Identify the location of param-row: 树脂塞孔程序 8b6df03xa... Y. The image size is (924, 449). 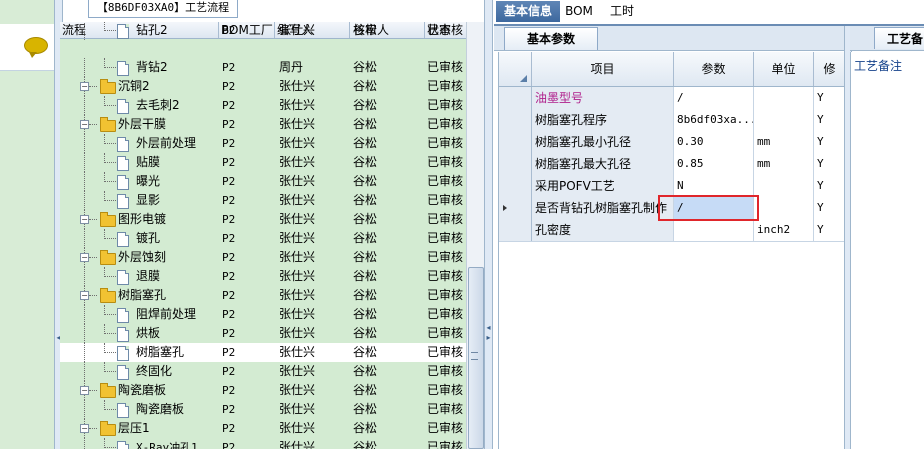
(672, 120).